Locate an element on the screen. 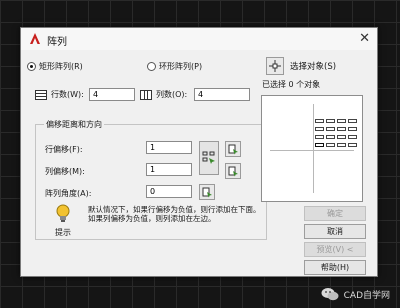 This screenshot has height=308, width=400. array-preview is located at coordinates (312, 148).